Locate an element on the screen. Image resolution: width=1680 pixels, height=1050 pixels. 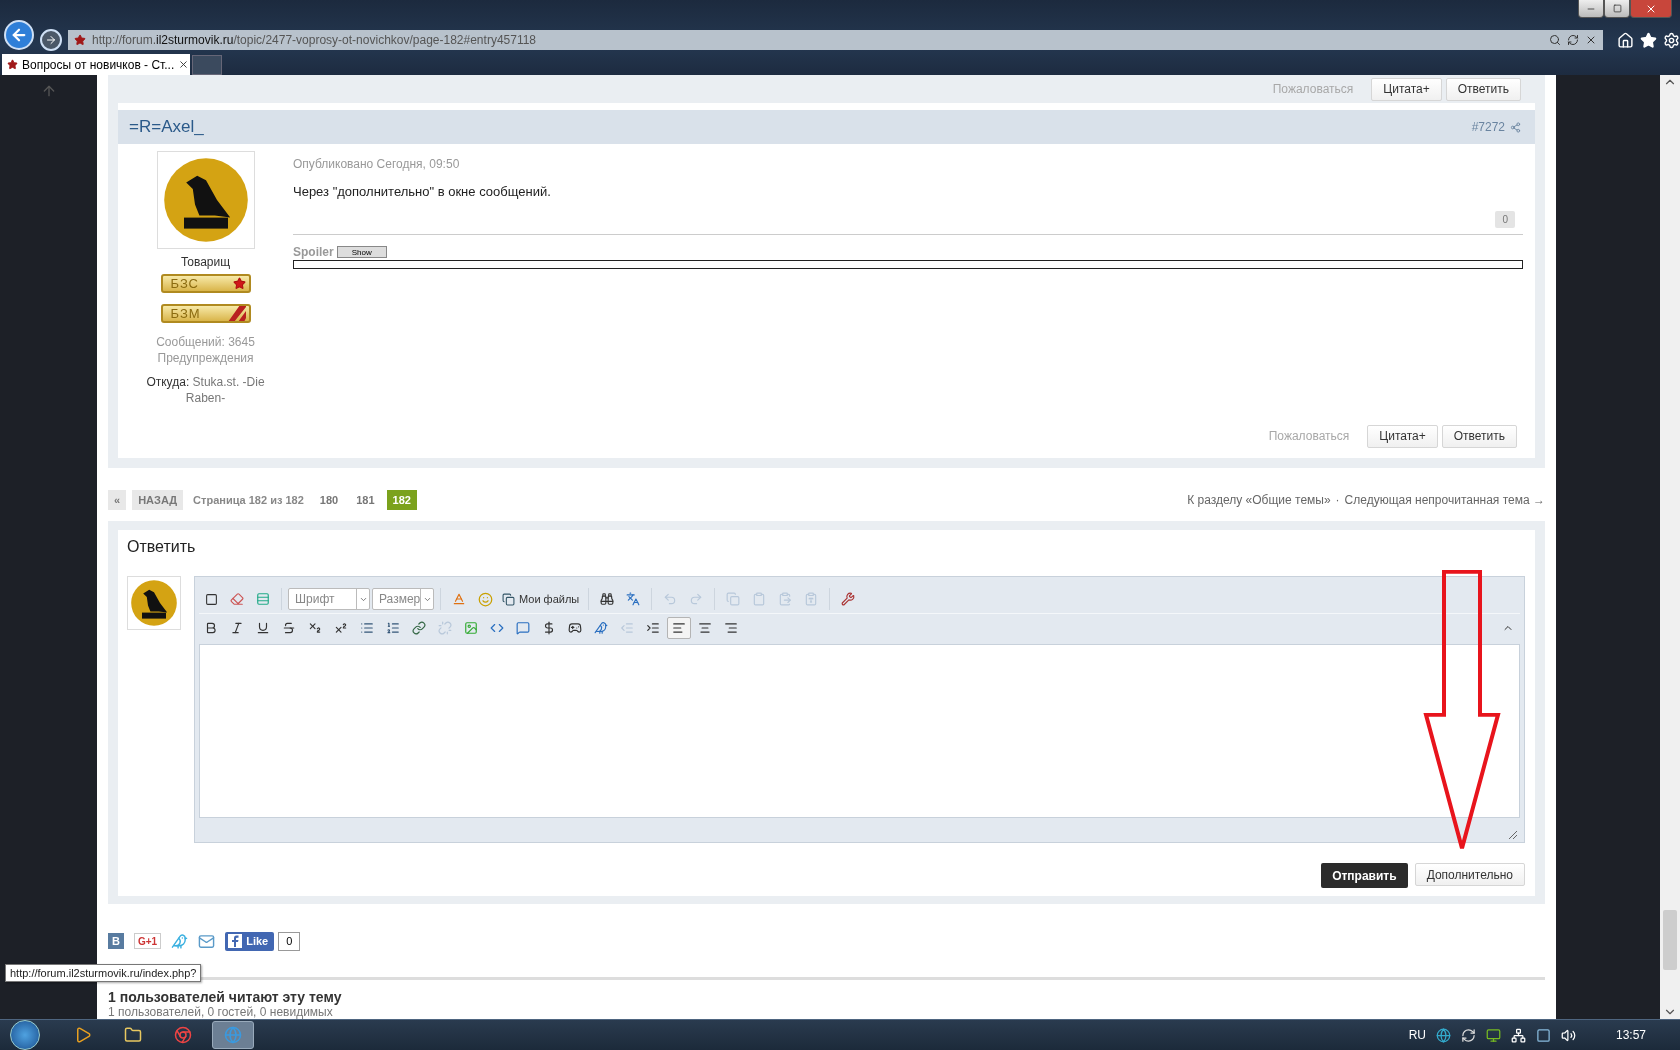
message-input is located at coordinates (859, 731).